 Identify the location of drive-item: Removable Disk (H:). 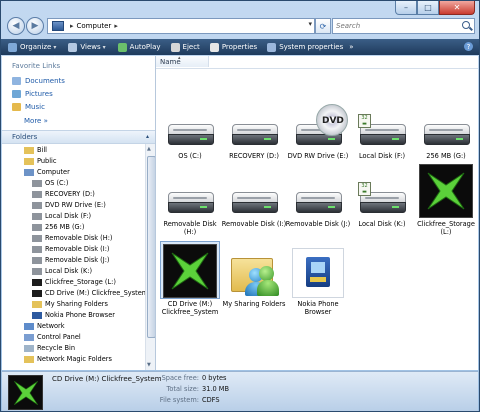
(190, 199).